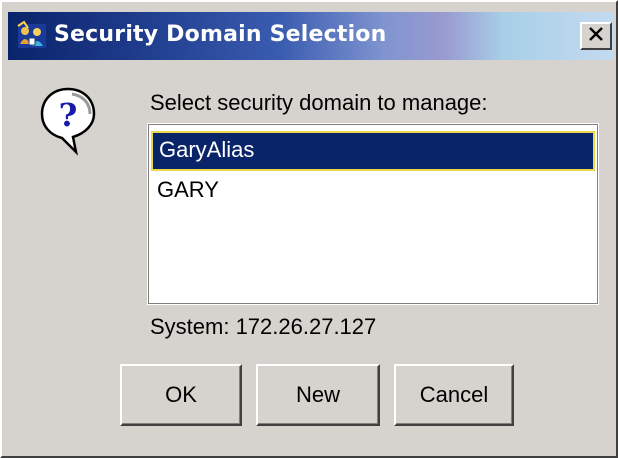  Describe the element at coordinates (220, 34) in the screenshot. I see `window-title: Security Domain Selection` at that location.